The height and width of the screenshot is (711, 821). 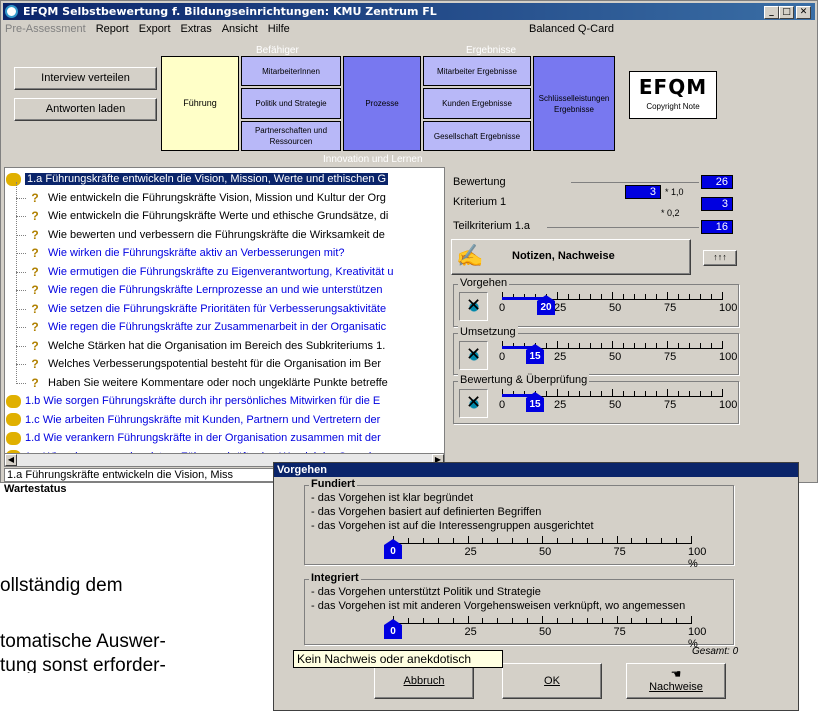 I want to click on expand-button: ↑↑↑, so click(x=720, y=258).